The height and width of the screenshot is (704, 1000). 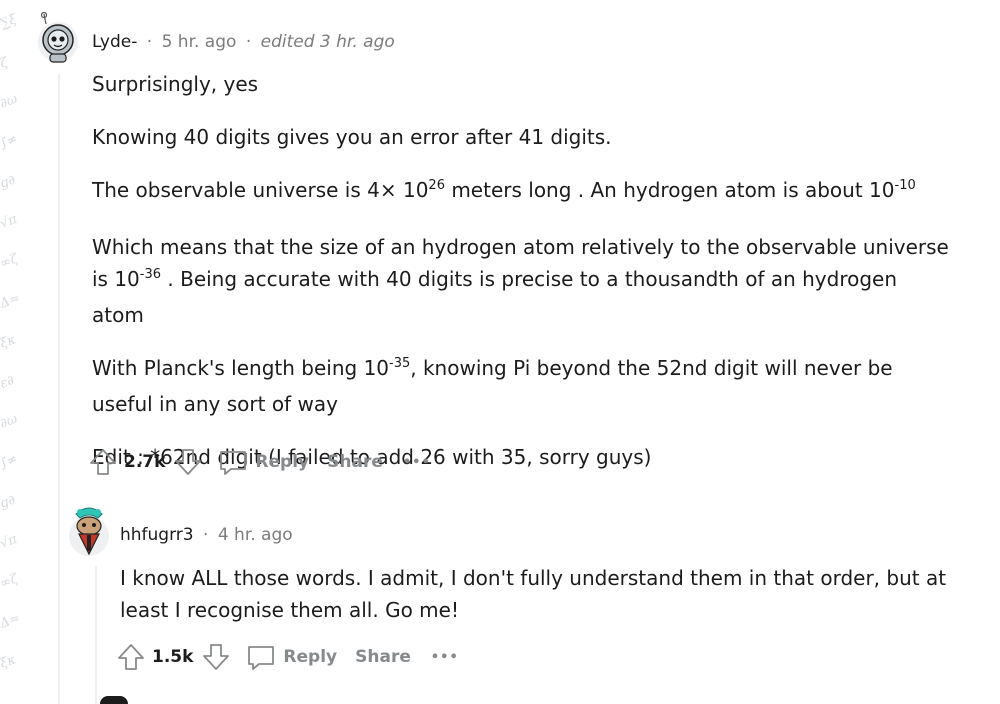 What do you see at coordinates (114, 42) in the screenshot?
I see `comment1-author: Lyde-` at bounding box center [114, 42].